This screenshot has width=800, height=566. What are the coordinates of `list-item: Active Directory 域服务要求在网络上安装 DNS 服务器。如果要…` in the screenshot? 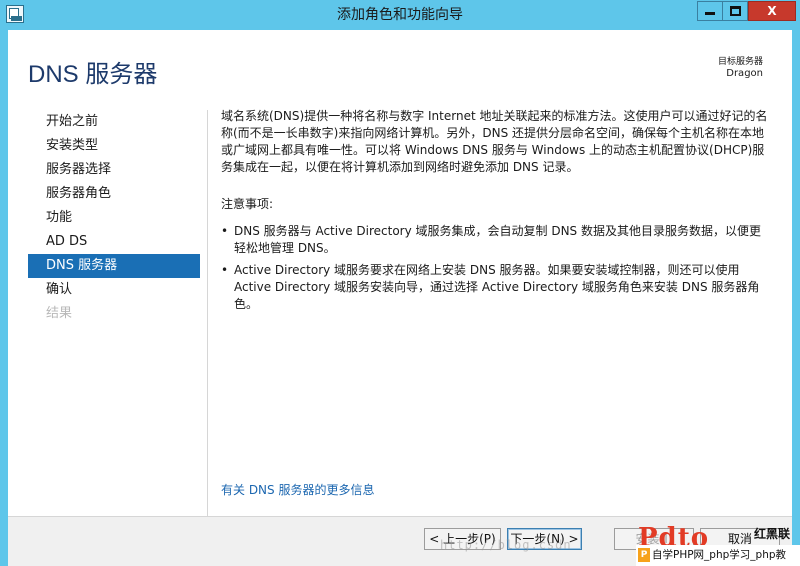 It's located at (495, 287).